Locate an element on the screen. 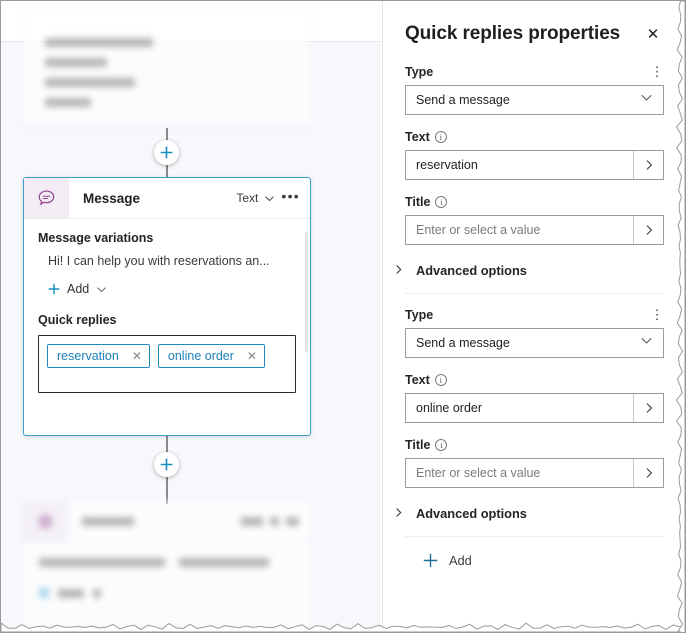 This screenshot has height=633, width=686. message-node-header: Message Text ••• is located at coordinates (167, 198).